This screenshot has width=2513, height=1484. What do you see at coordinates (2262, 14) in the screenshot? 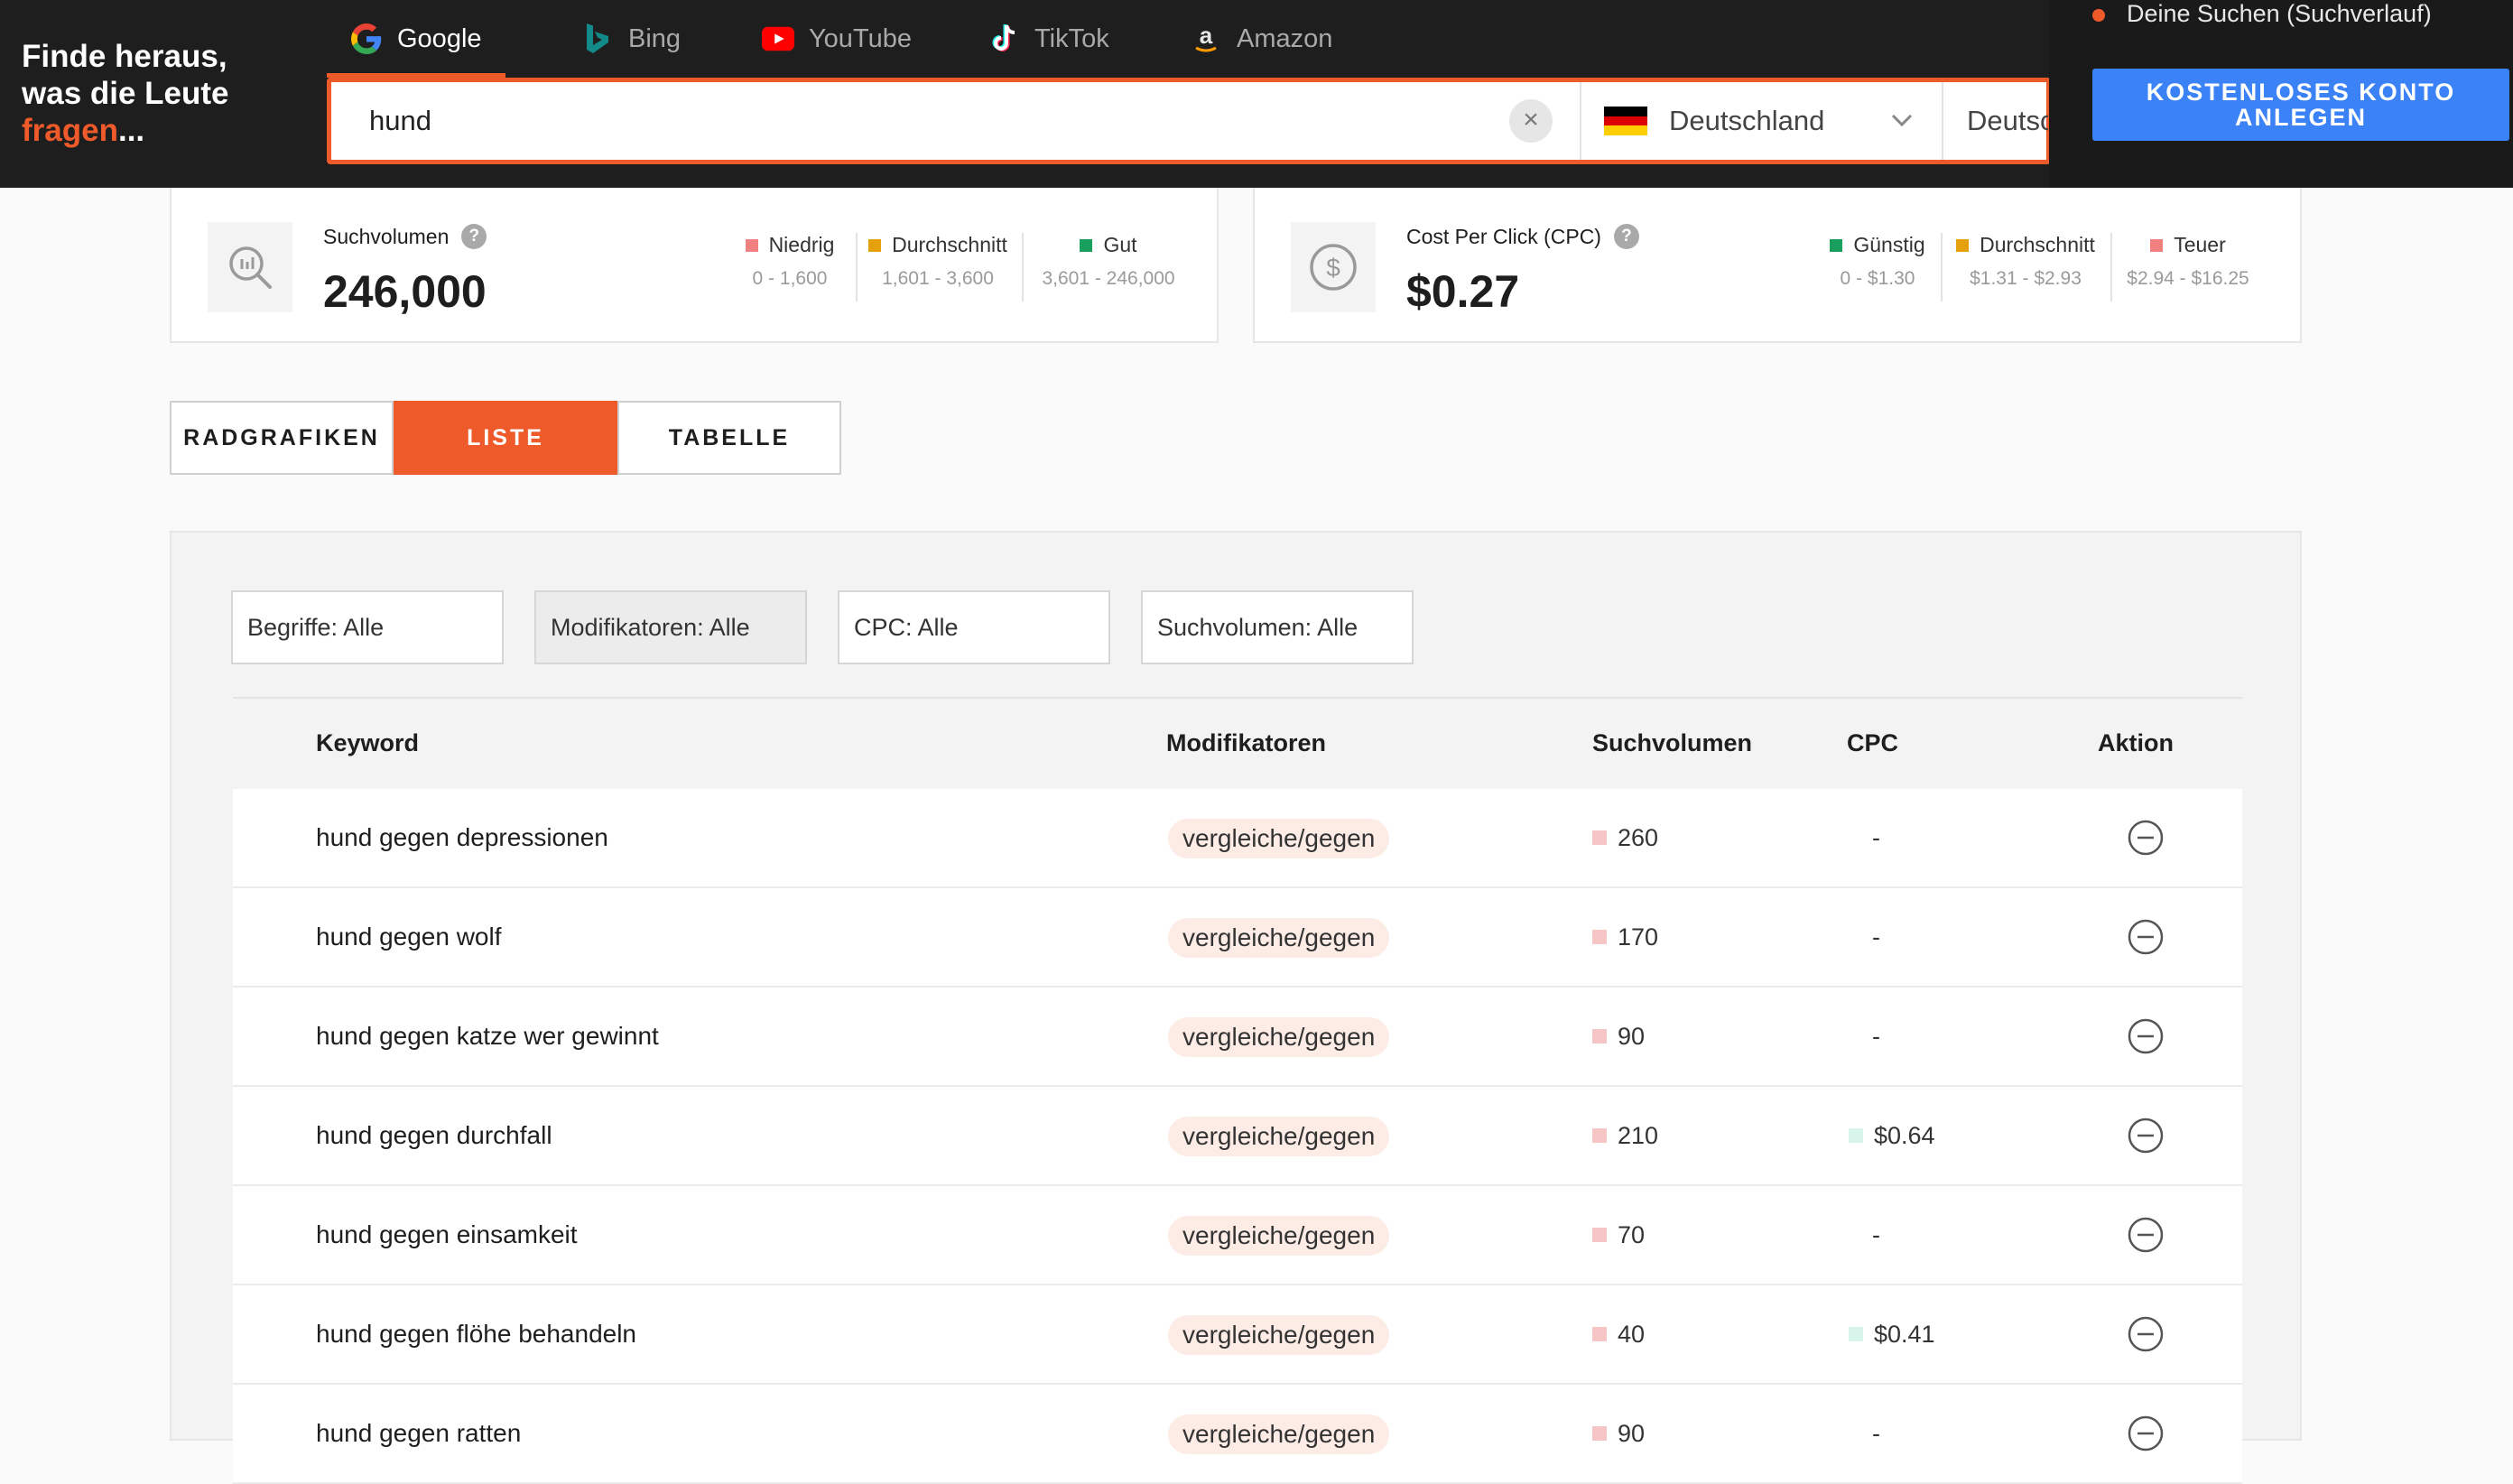
I see `search-history-link: Deine Suchen (Suchverlauf)` at bounding box center [2262, 14].